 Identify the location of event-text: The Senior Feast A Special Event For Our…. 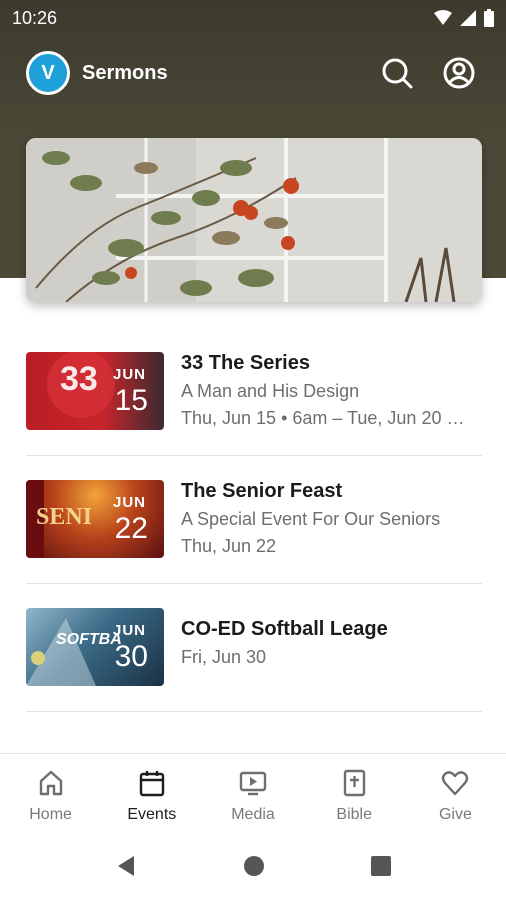
(331, 518).